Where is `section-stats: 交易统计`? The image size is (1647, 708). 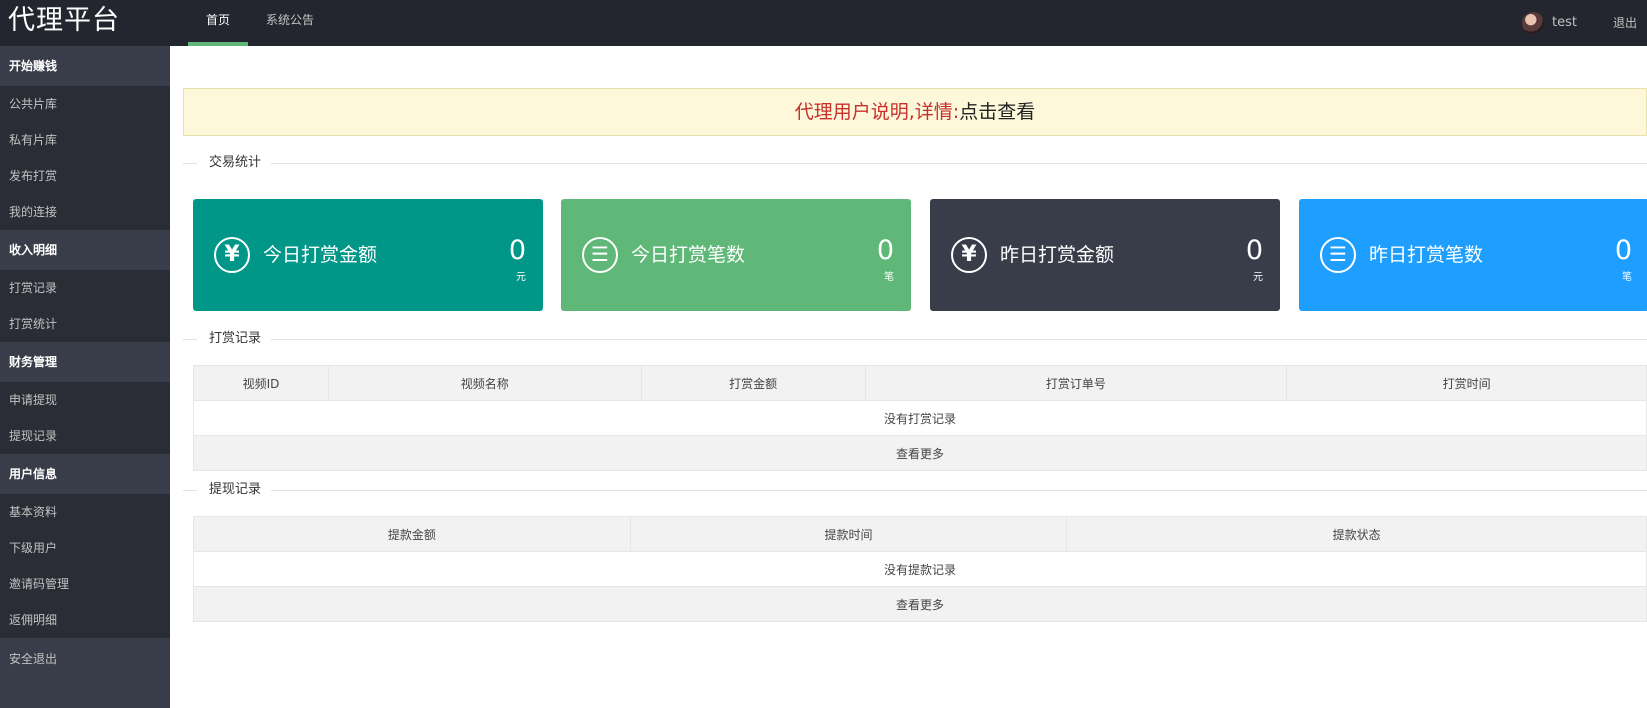 section-stats: 交易统计 is located at coordinates (915, 163).